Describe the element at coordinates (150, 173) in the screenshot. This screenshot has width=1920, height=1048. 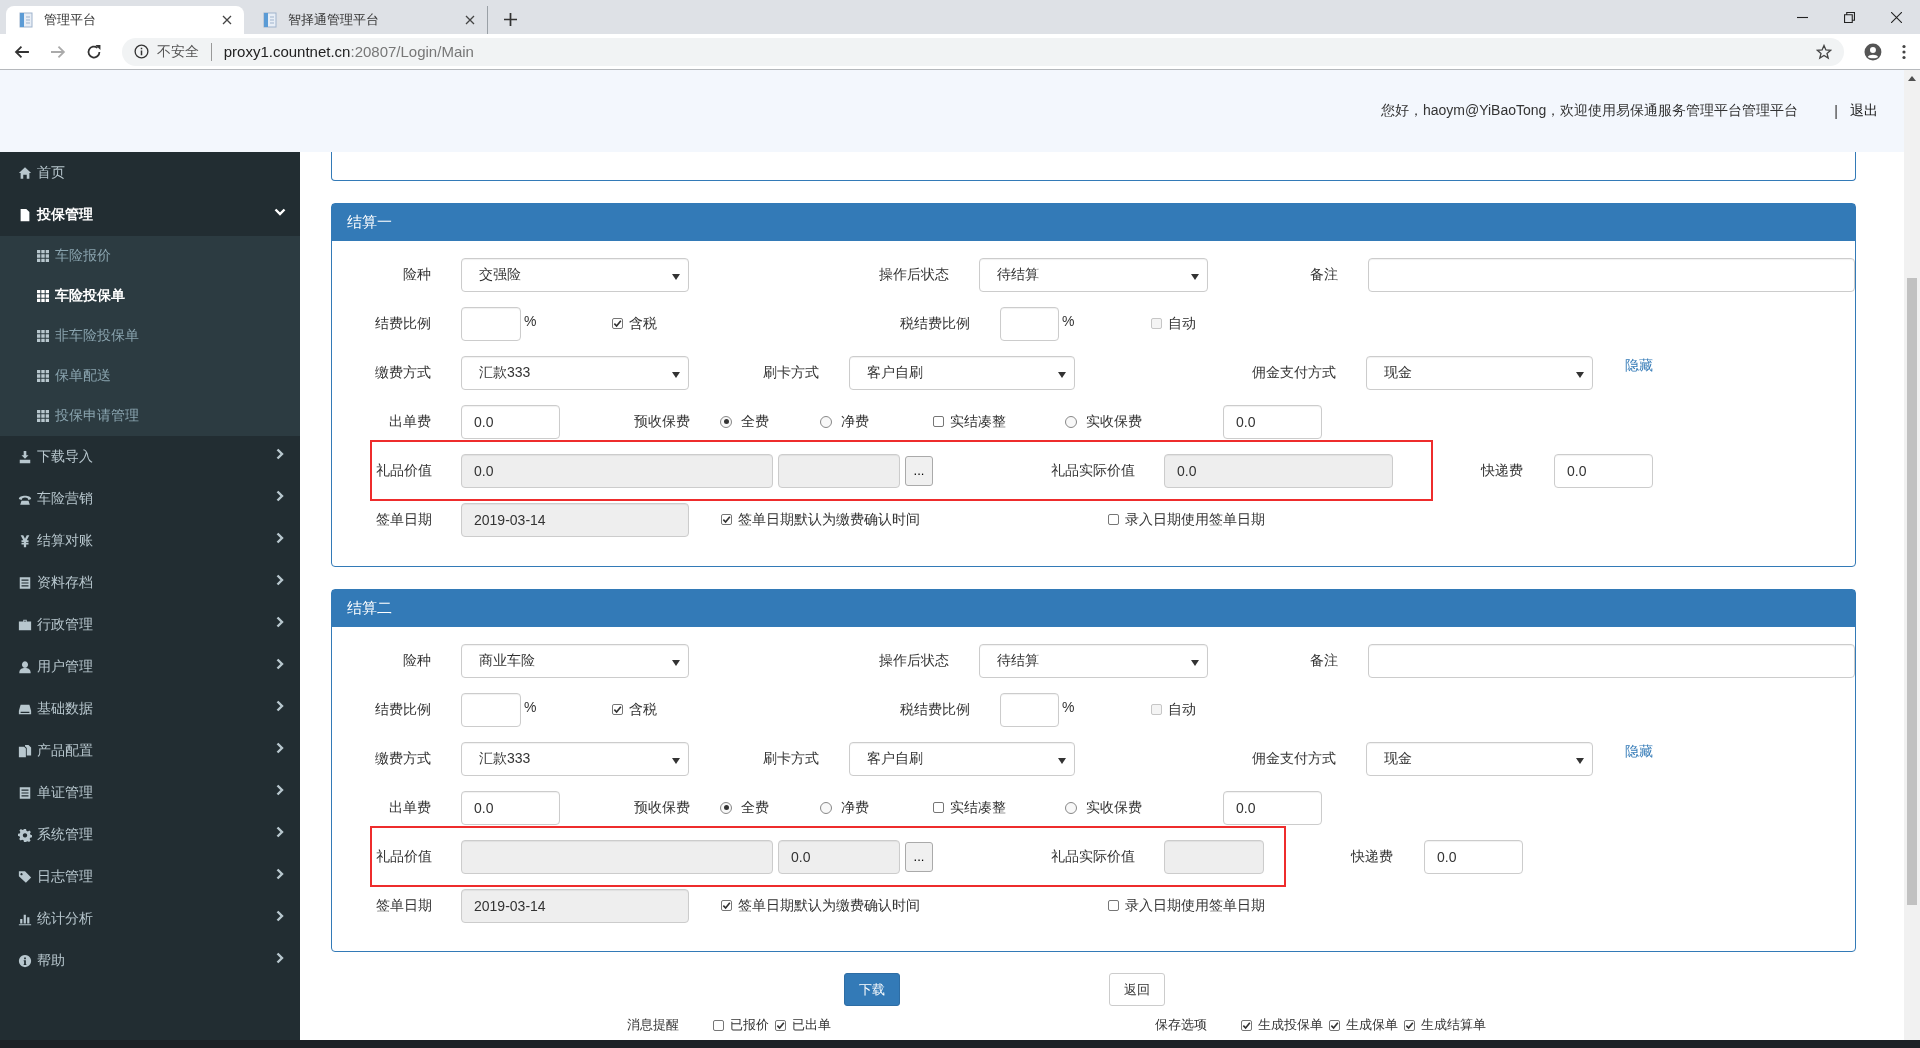
I see `sidebar-item: 首页` at that location.